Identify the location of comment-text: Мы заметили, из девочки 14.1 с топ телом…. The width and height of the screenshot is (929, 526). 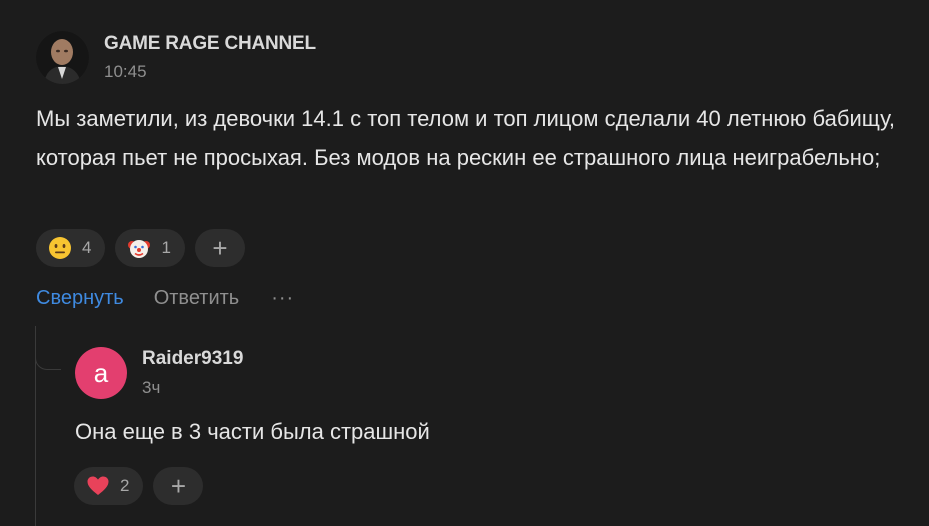
(466, 138).